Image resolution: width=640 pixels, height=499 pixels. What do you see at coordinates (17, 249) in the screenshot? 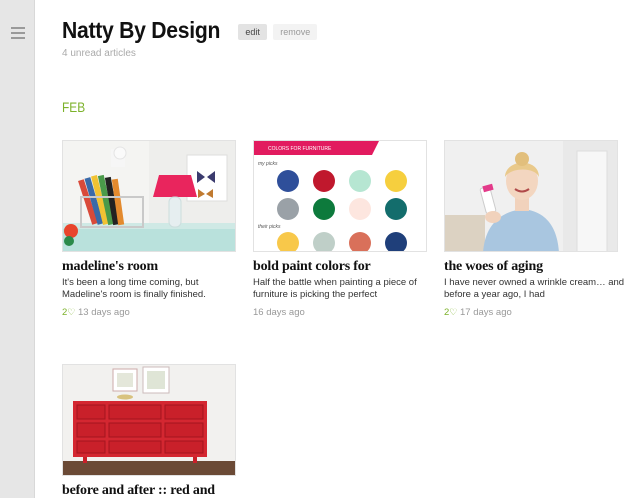
I see `sidebar` at bounding box center [17, 249].